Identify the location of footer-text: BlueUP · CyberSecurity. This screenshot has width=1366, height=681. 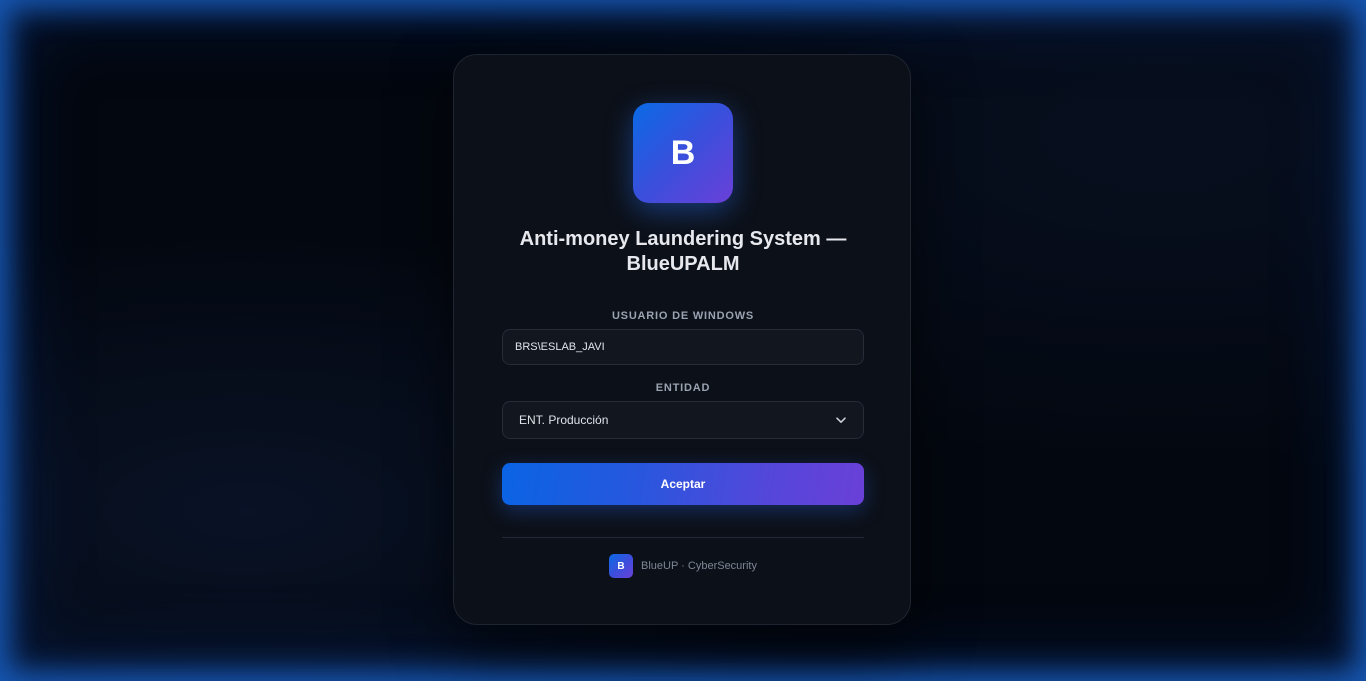
(699, 566).